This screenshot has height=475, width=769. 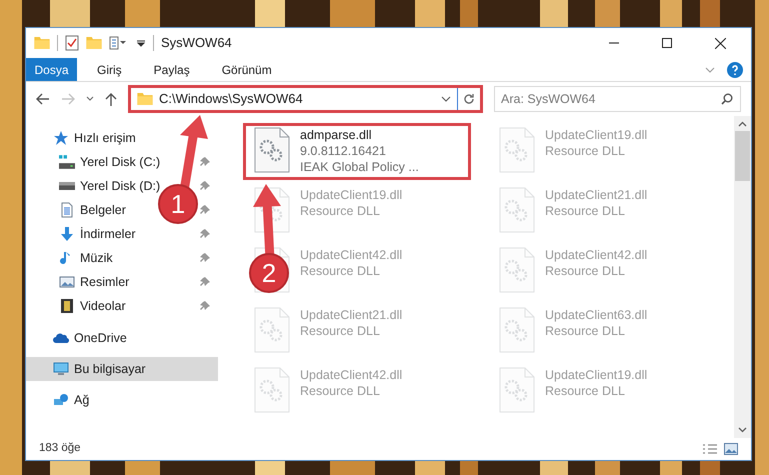 I want to click on file-name: UpdateClient63.dll, so click(x=596, y=315).